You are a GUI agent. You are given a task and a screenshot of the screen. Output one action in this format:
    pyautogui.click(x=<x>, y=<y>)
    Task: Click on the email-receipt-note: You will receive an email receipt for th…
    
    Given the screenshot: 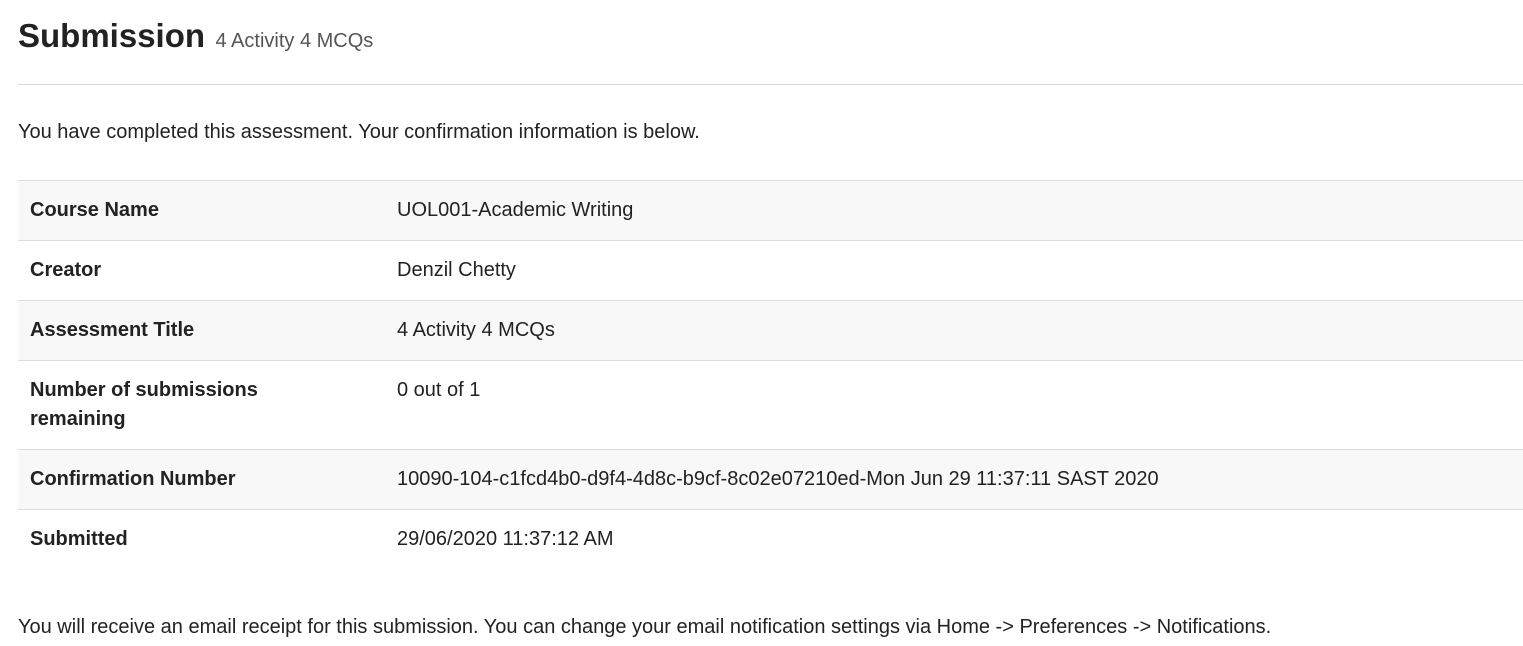 What is the action you would take?
    pyautogui.click(x=645, y=627)
    